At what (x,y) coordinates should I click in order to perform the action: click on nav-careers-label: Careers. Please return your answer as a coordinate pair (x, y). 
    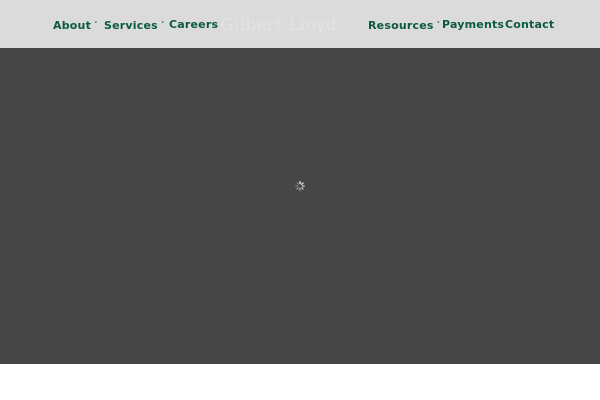
    Looking at the image, I should click on (194, 24).